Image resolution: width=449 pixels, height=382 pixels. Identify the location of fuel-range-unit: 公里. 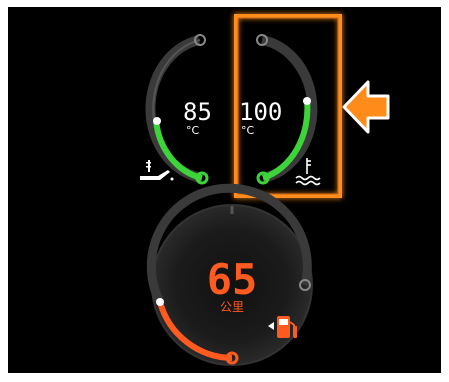
(232, 307).